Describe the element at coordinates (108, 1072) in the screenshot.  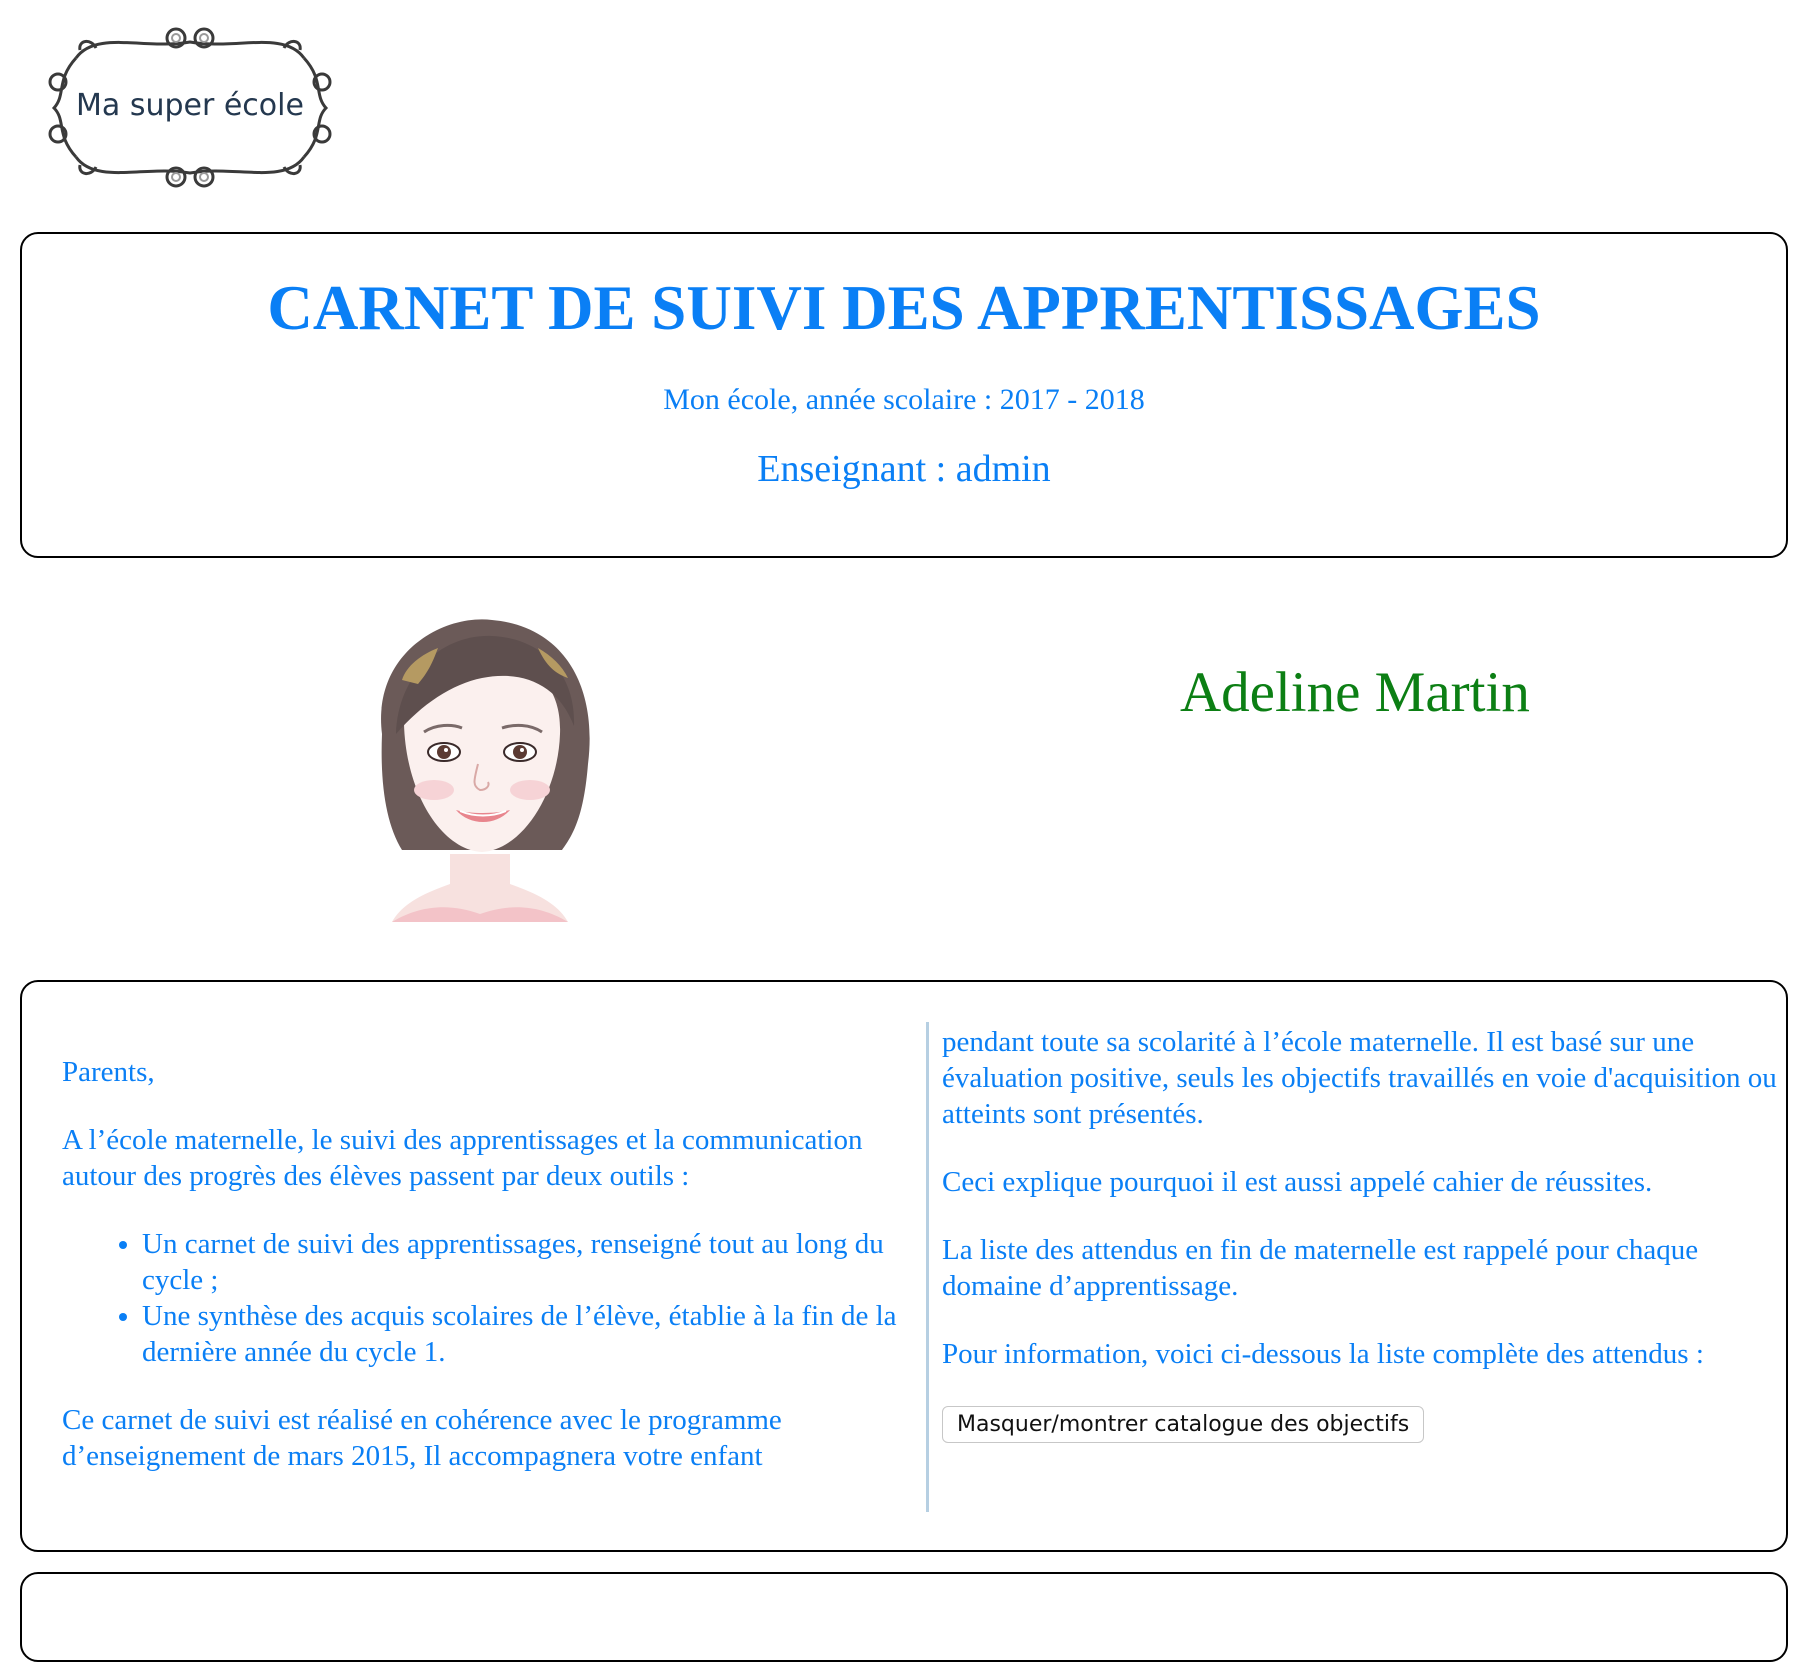
I see `greeting: Parents,` at that location.